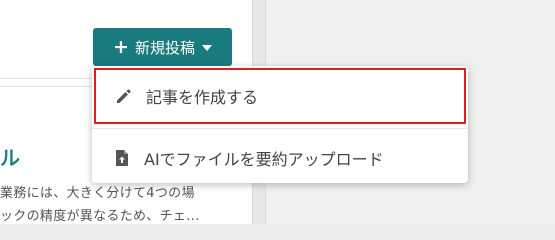 The height and width of the screenshot is (240, 555). Describe the element at coordinates (206, 48) in the screenshot. I see `caret-down-icon` at that location.